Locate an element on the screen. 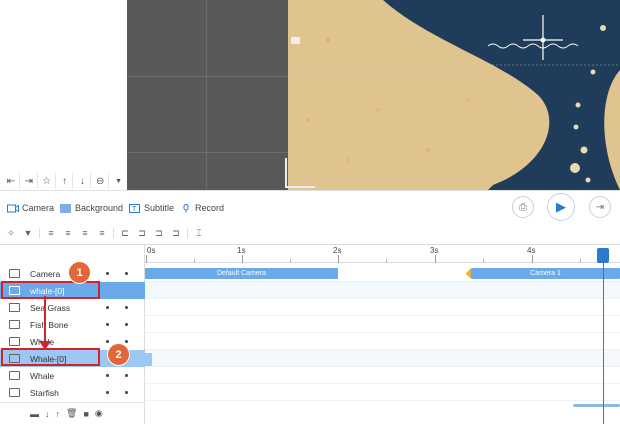 The width and height of the screenshot is (620, 424). playhead-line is located at coordinates (603, 339).